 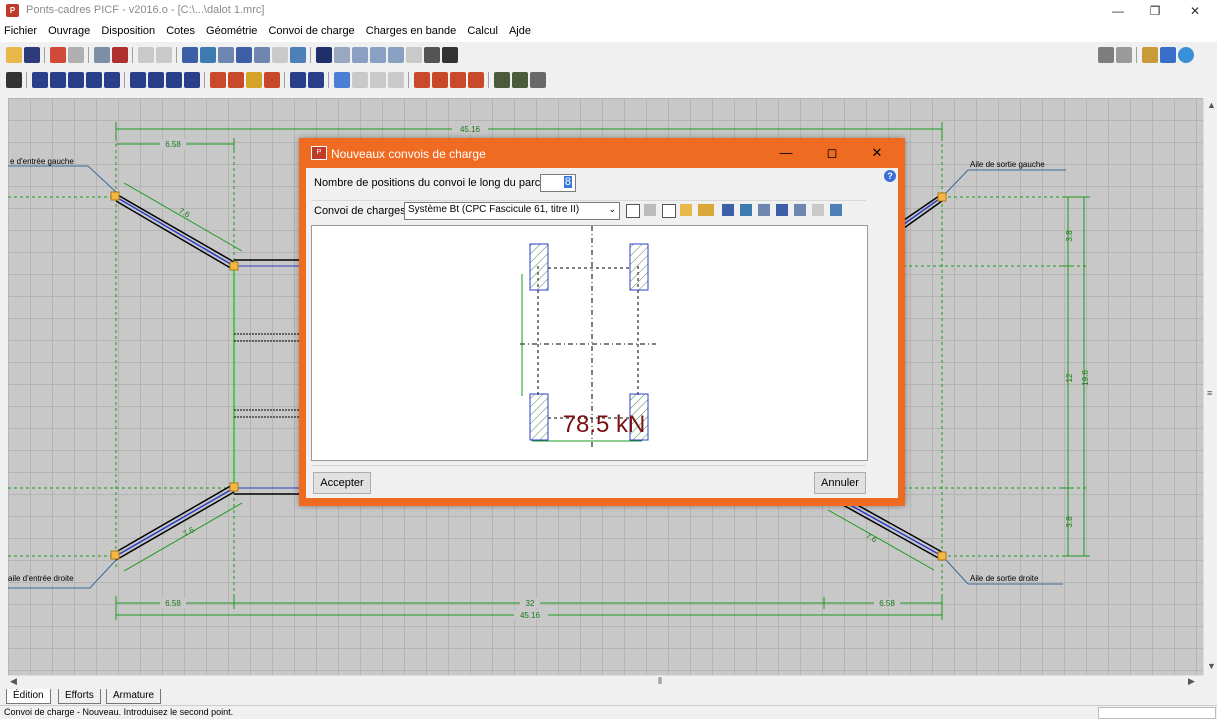 What do you see at coordinates (686, 210) in the screenshot?
I see `open-folder-icon` at bounding box center [686, 210].